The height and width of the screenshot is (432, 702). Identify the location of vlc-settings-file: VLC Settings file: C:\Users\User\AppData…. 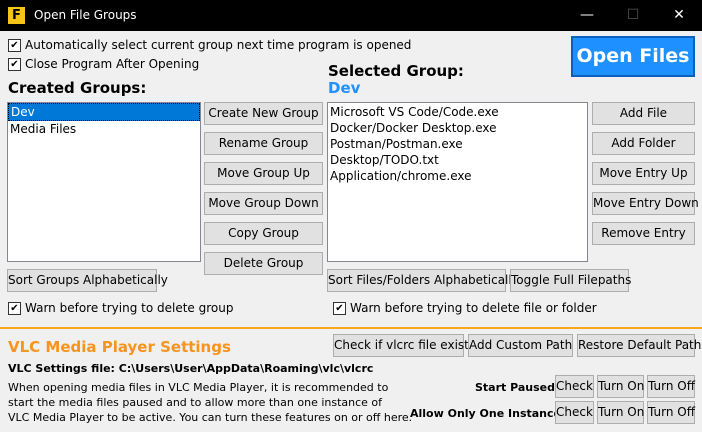
(191, 368).